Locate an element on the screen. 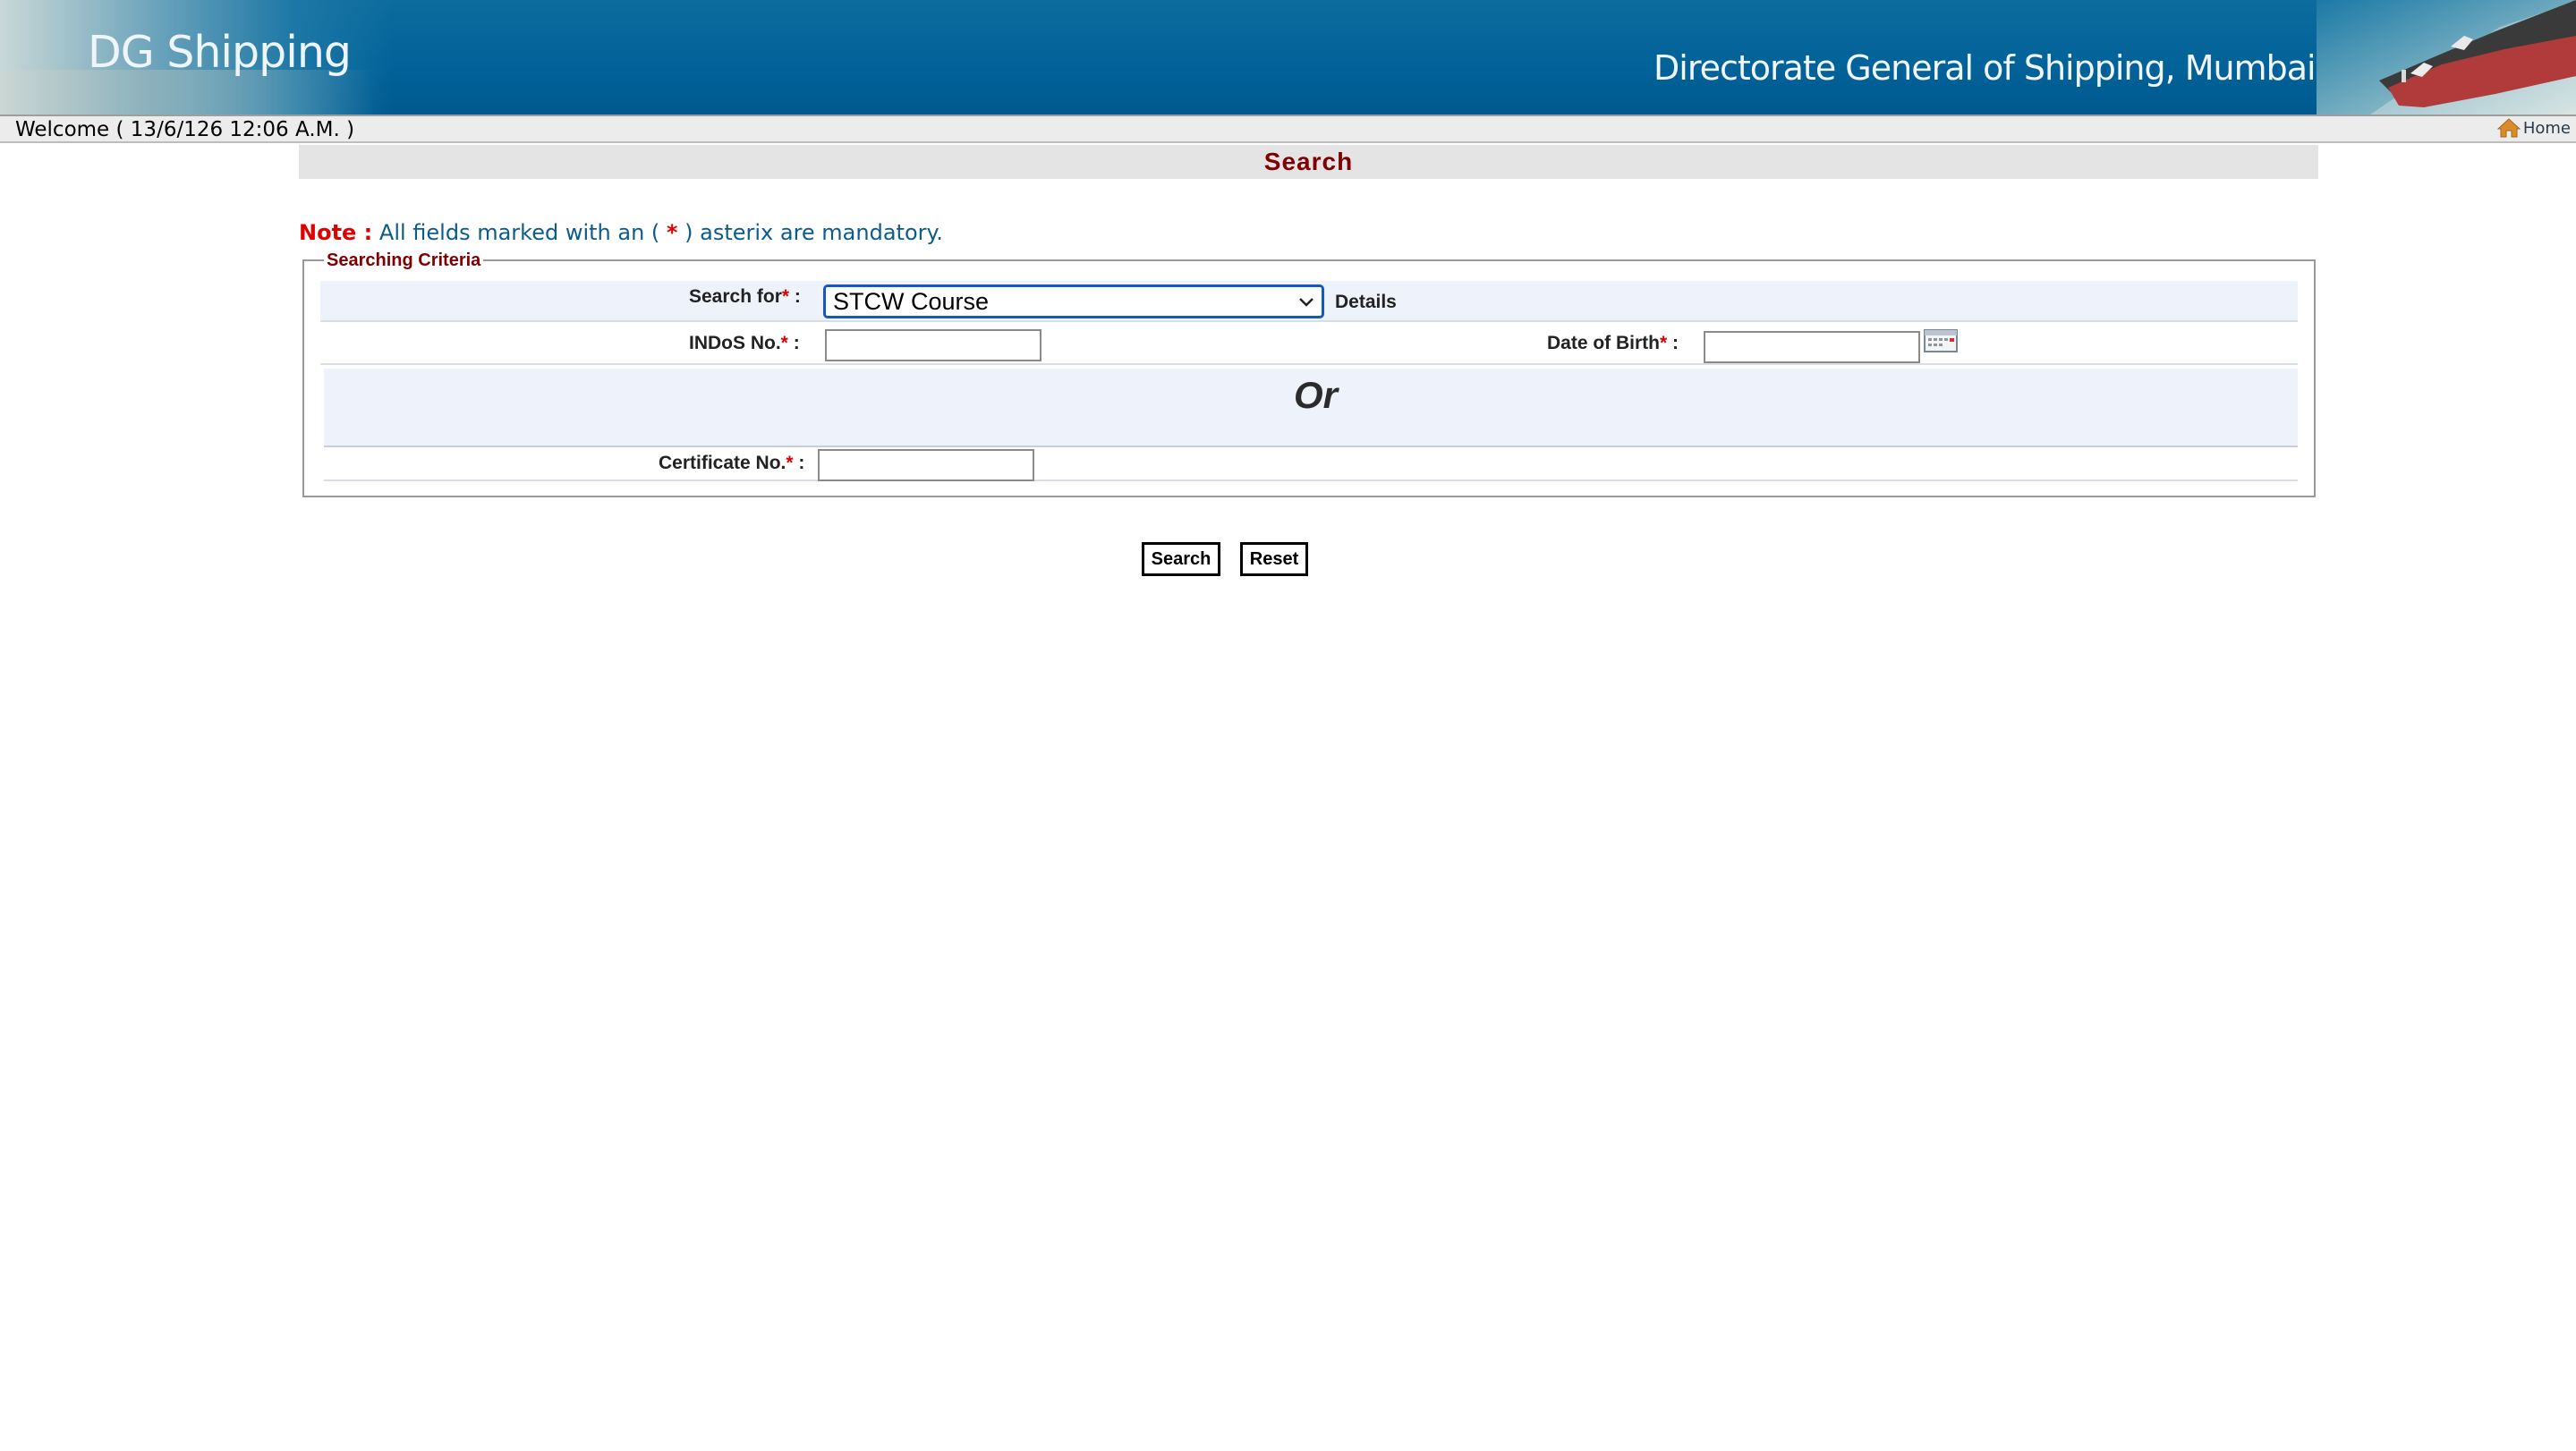  certificate-row is located at coordinates (1311, 465).